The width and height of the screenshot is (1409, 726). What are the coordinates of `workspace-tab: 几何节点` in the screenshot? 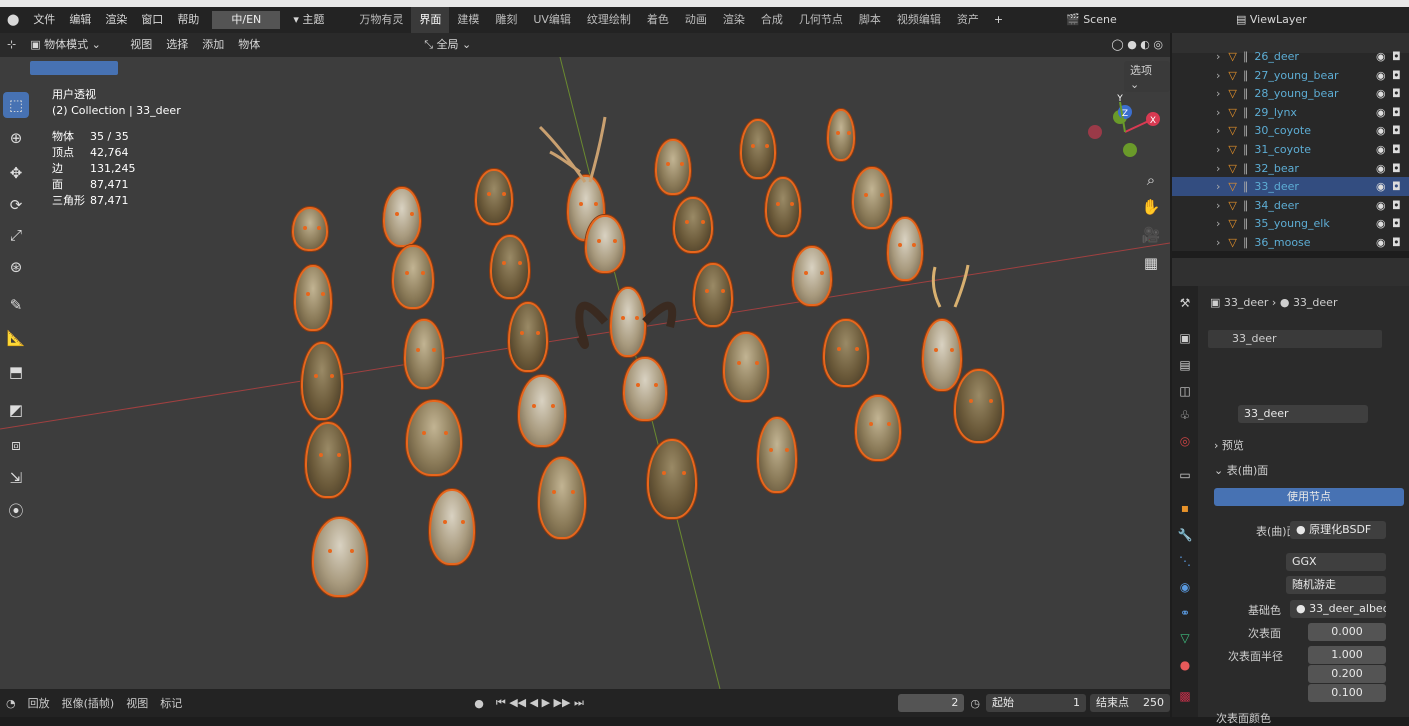 It's located at (821, 20).